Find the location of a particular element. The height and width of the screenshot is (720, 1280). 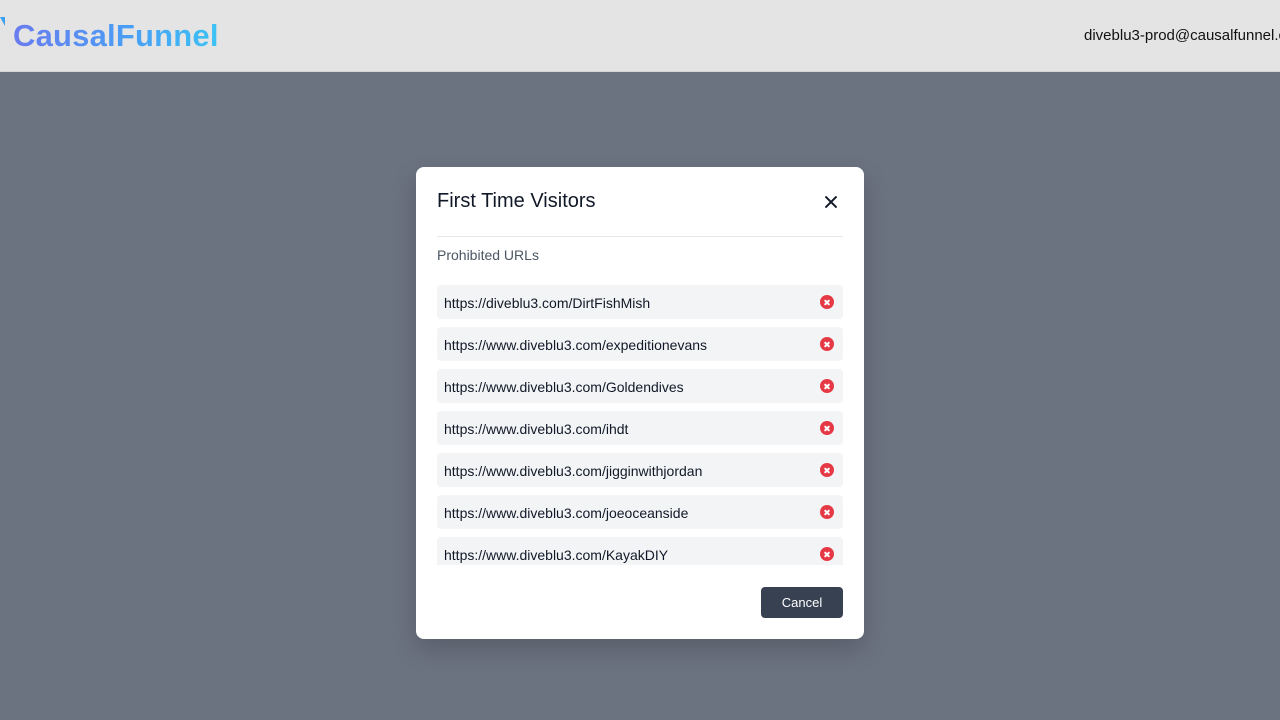

logo-text: CausalFunnel is located at coordinates (116, 35).